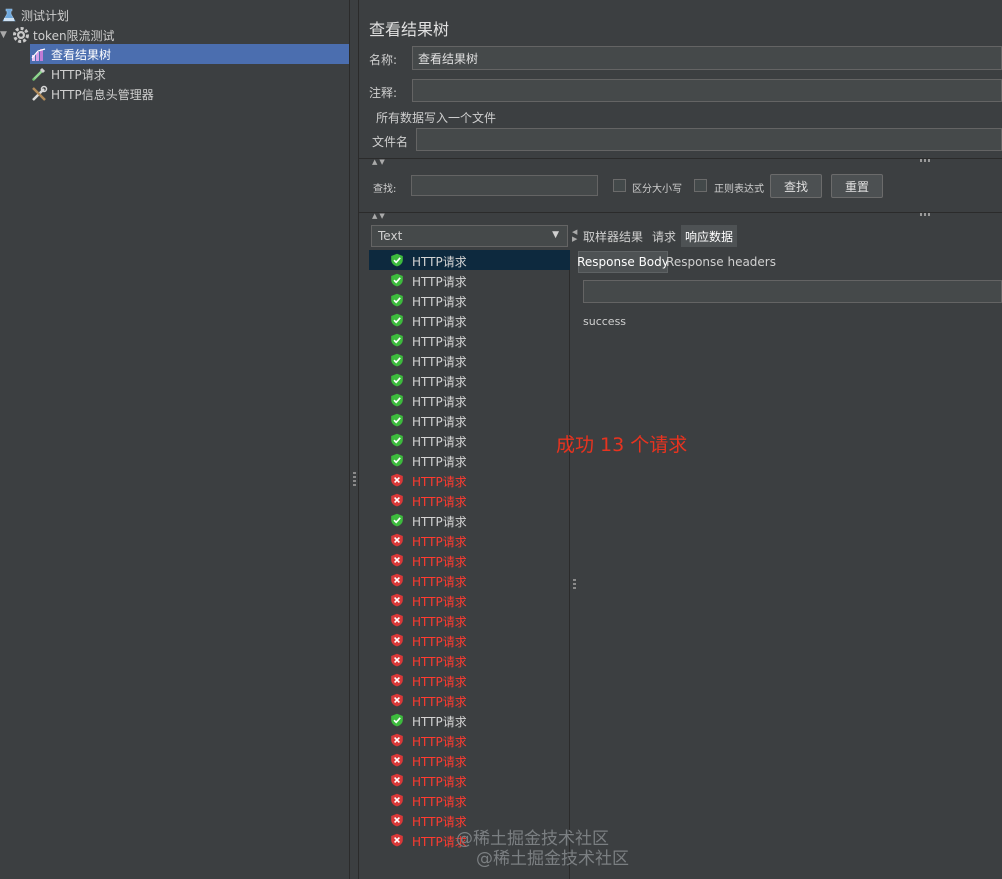 The width and height of the screenshot is (1002, 879). What do you see at coordinates (709, 139) in the screenshot?
I see `filename-field` at bounding box center [709, 139].